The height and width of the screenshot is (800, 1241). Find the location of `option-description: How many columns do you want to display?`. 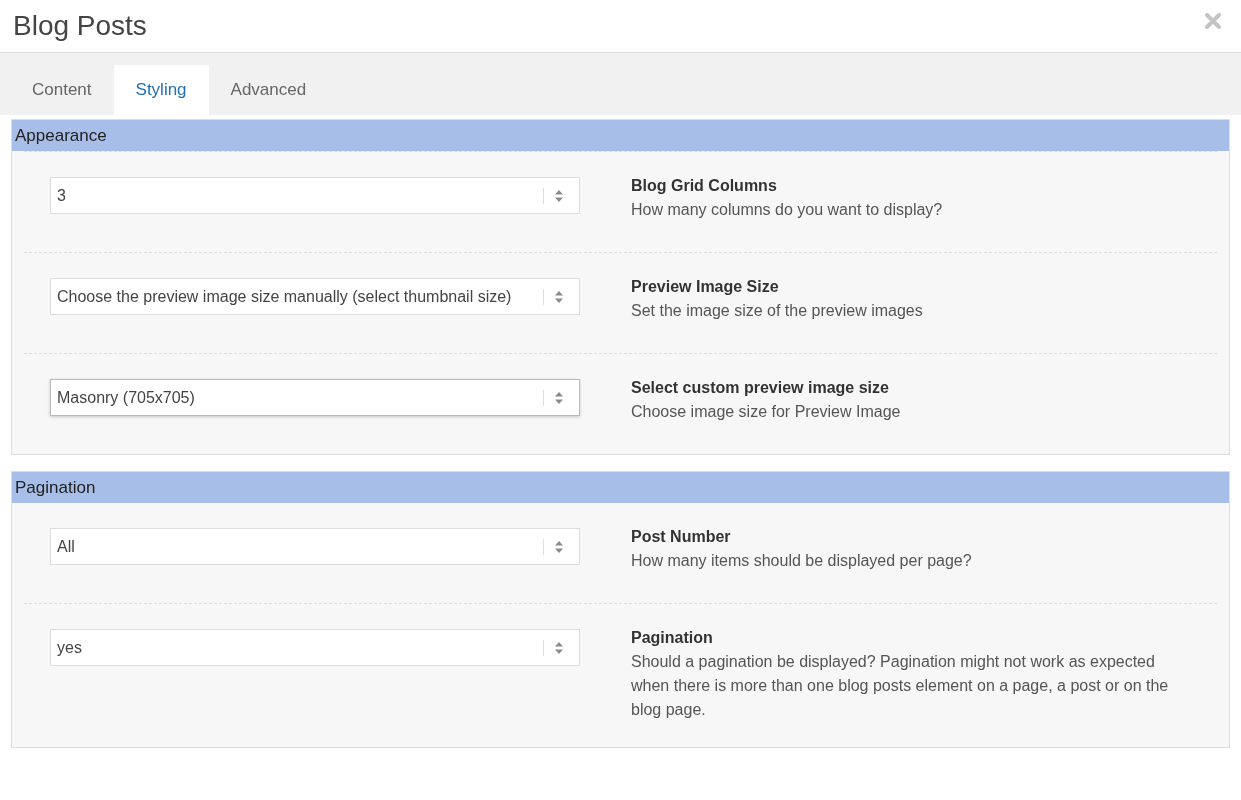

option-description: How many columns do you want to display? is located at coordinates (787, 210).